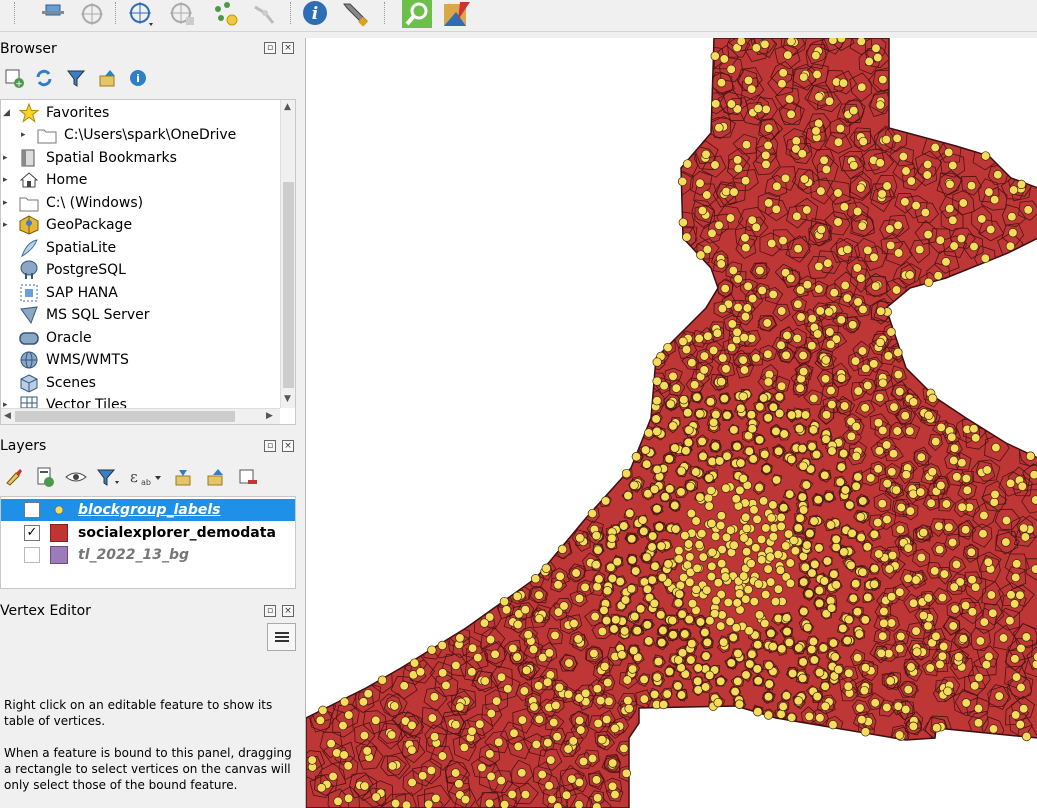 Image resolution: width=1037 pixels, height=808 pixels. What do you see at coordinates (69, 338) in the screenshot?
I see `browser-item-label: Oracle` at bounding box center [69, 338].